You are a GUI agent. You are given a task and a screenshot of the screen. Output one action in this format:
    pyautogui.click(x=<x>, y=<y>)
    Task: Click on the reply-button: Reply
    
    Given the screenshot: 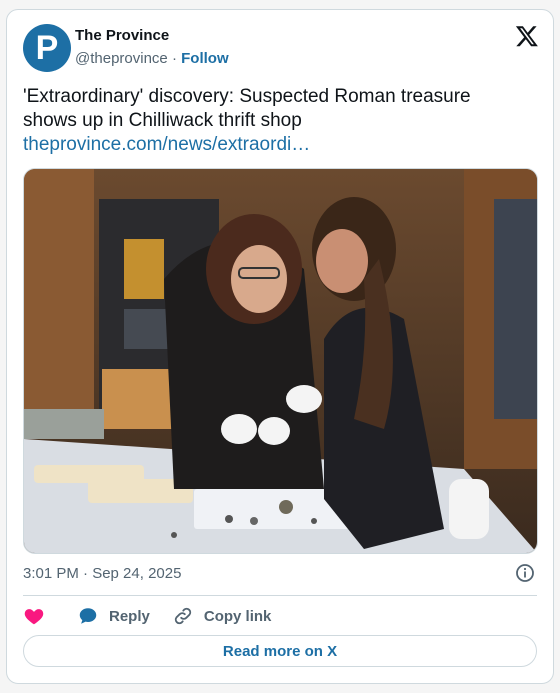 What is the action you would take?
    pyautogui.click(x=113, y=616)
    